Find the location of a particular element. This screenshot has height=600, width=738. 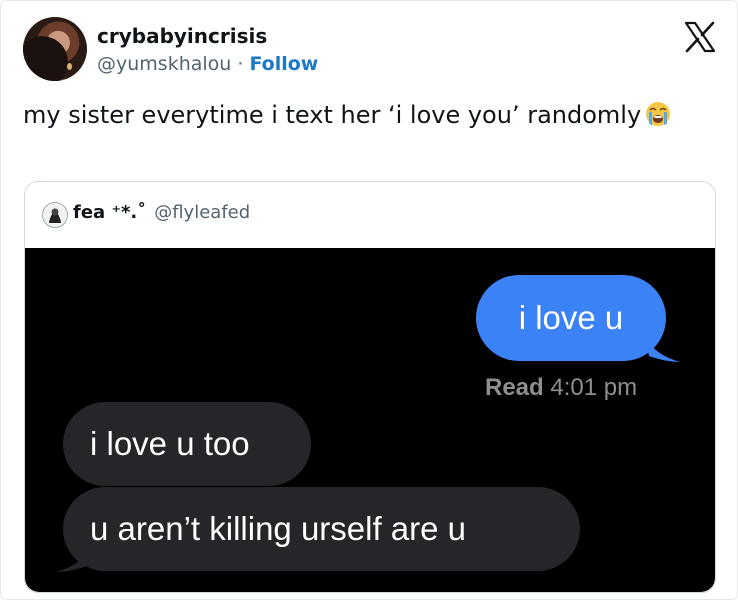

received-bubble-tail is located at coordinates (73, 559).